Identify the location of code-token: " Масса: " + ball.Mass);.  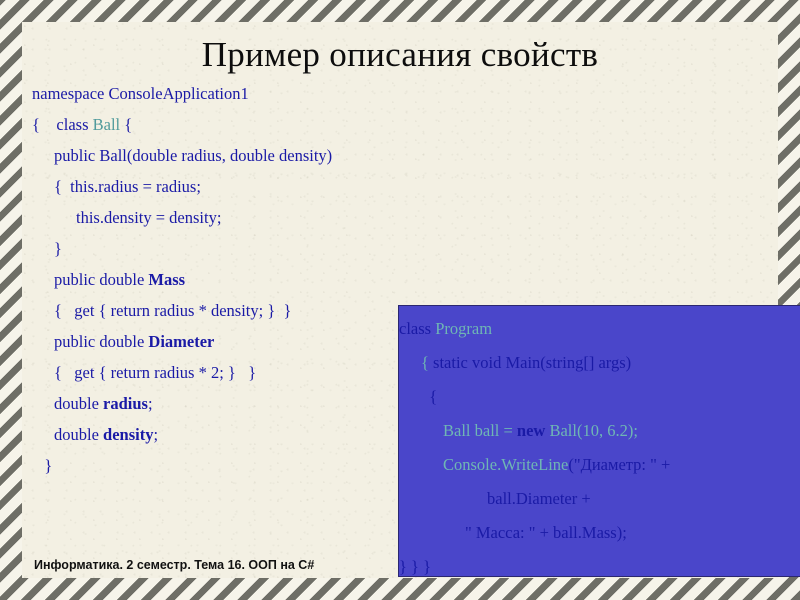
(546, 532).